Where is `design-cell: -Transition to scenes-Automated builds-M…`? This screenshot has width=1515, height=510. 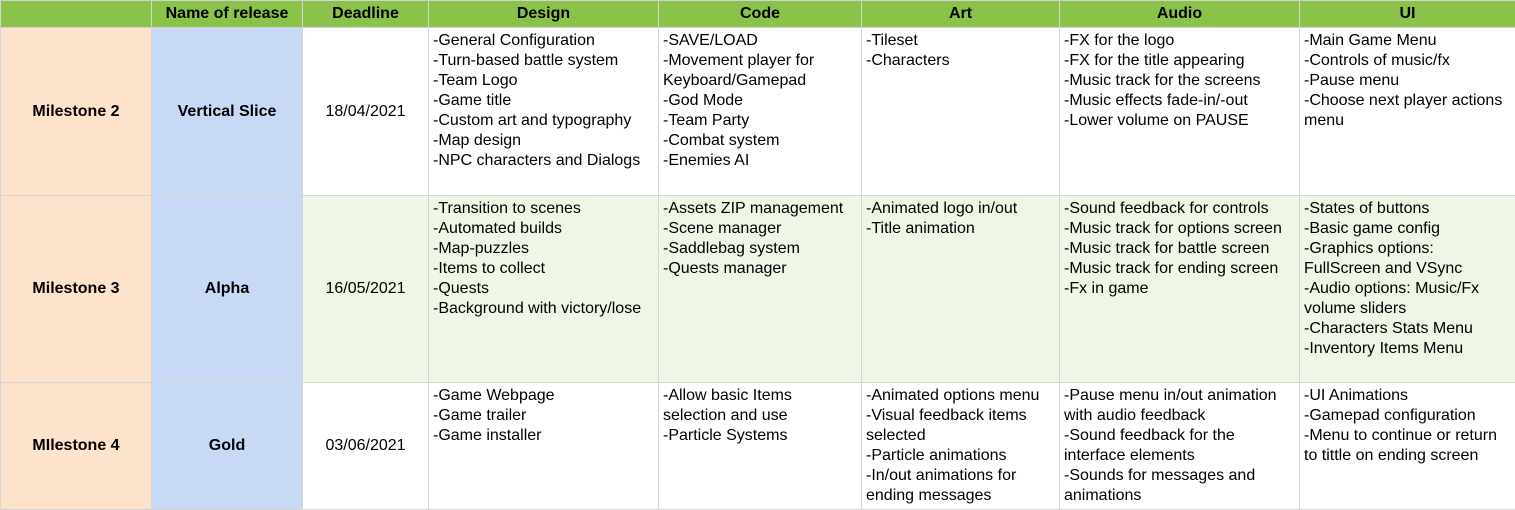 design-cell: -Transition to scenes-Automated builds-M… is located at coordinates (544, 289).